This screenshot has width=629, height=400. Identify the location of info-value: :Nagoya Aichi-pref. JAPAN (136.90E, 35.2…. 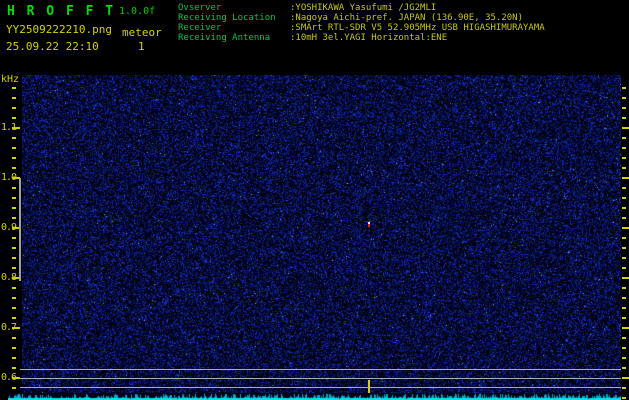
(406, 18).